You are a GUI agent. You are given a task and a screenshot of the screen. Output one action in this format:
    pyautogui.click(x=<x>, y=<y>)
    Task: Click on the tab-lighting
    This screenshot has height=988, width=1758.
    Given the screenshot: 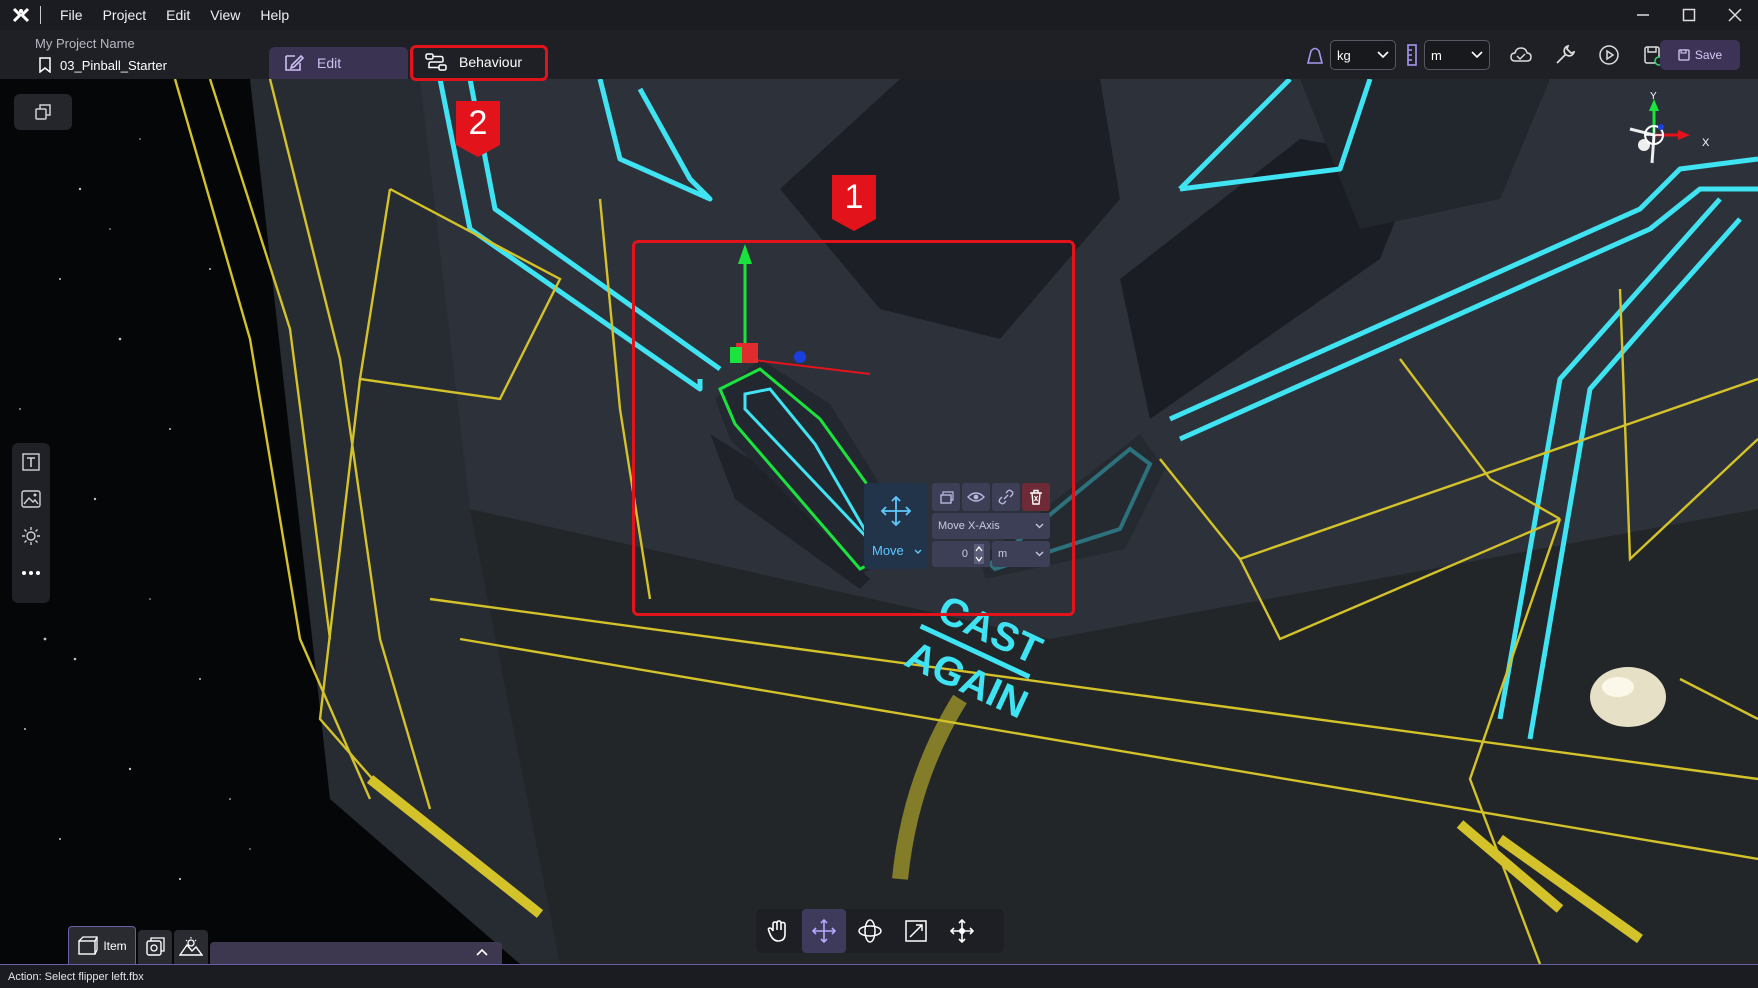 What is the action you would take?
    pyautogui.click(x=191, y=947)
    